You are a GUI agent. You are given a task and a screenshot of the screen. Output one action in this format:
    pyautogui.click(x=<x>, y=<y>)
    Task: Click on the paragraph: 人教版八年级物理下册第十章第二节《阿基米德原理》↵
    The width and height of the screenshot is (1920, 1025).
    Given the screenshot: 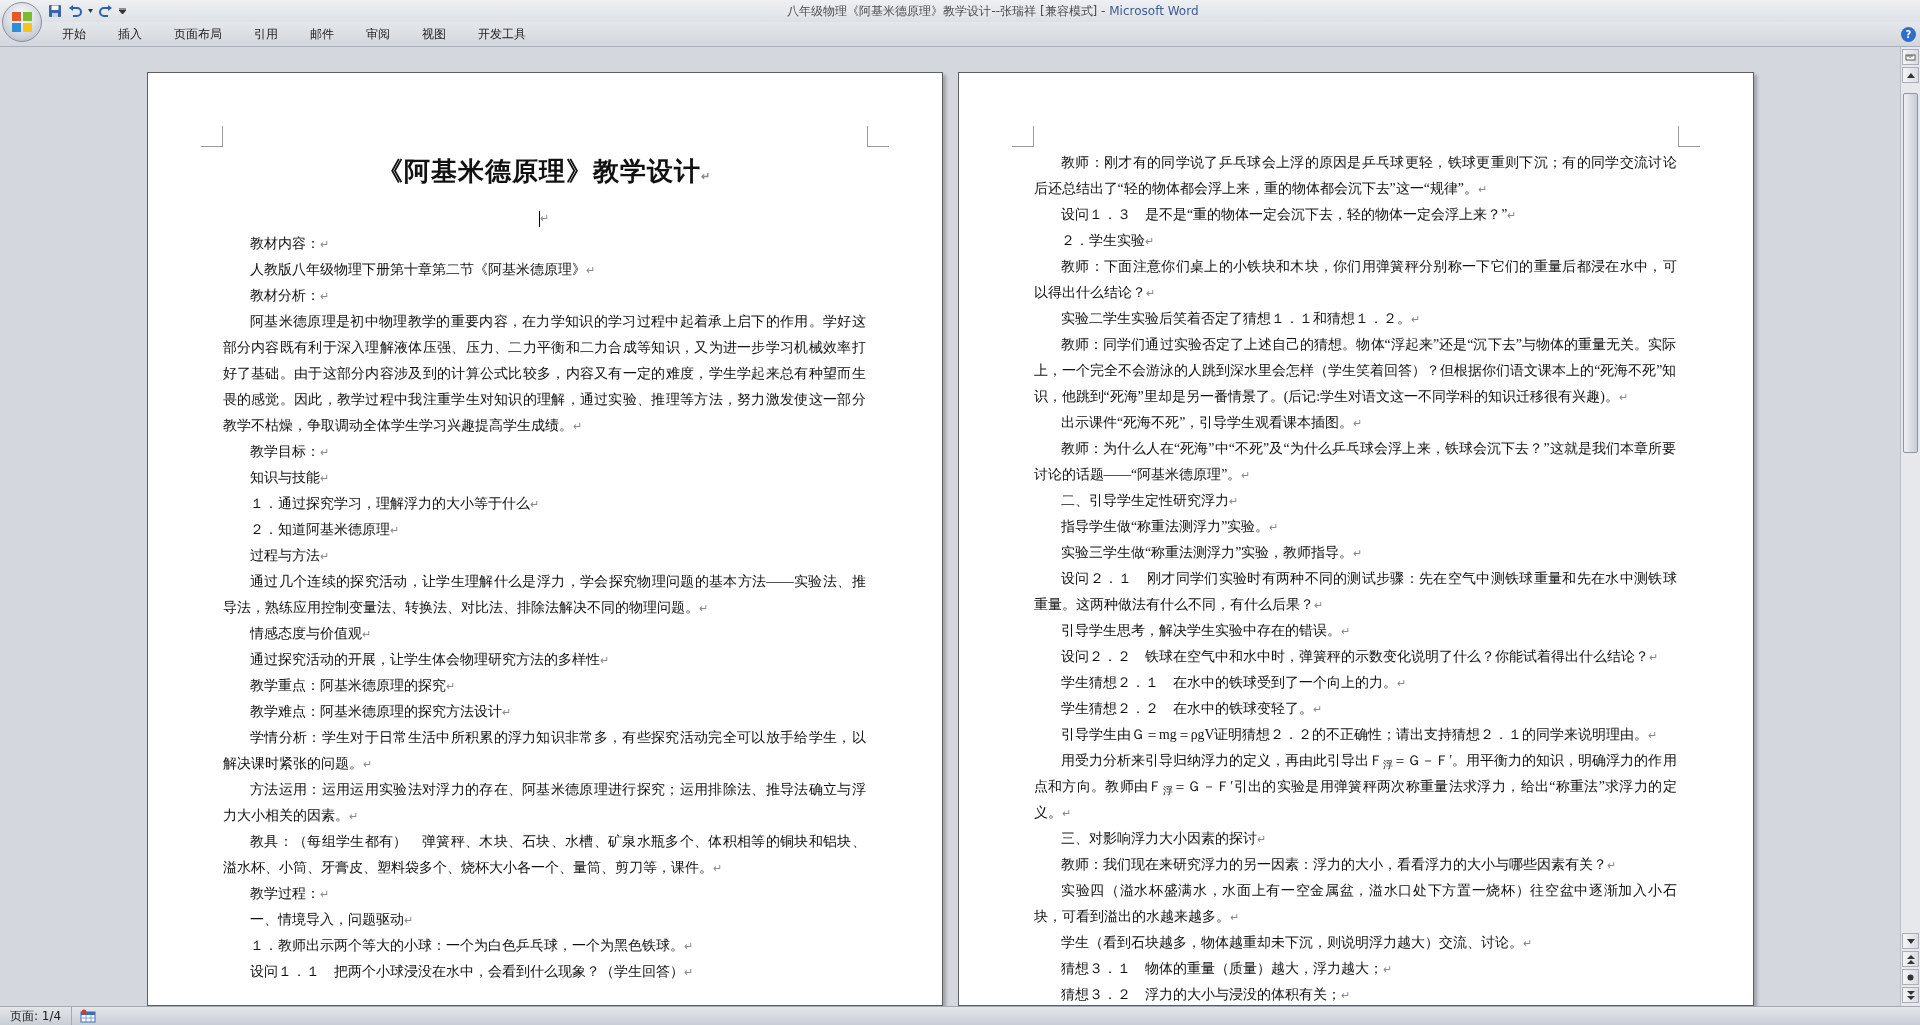 What is the action you would take?
    pyautogui.click(x=423, y=270)
    